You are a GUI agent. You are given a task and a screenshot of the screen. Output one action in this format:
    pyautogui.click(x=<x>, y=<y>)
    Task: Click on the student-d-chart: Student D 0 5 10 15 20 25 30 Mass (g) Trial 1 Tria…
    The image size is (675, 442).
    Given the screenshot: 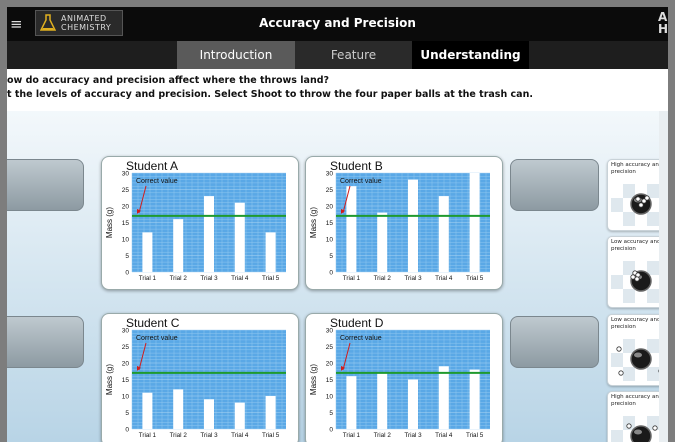 What is the action you would take?
    pyautogui.click(x=404, y=377)
    